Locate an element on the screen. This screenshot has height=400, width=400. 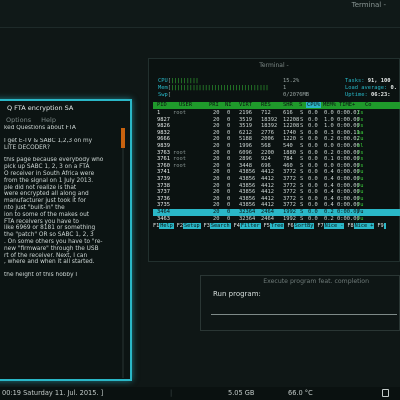
run-program-input is located at coordinates (304, 314).